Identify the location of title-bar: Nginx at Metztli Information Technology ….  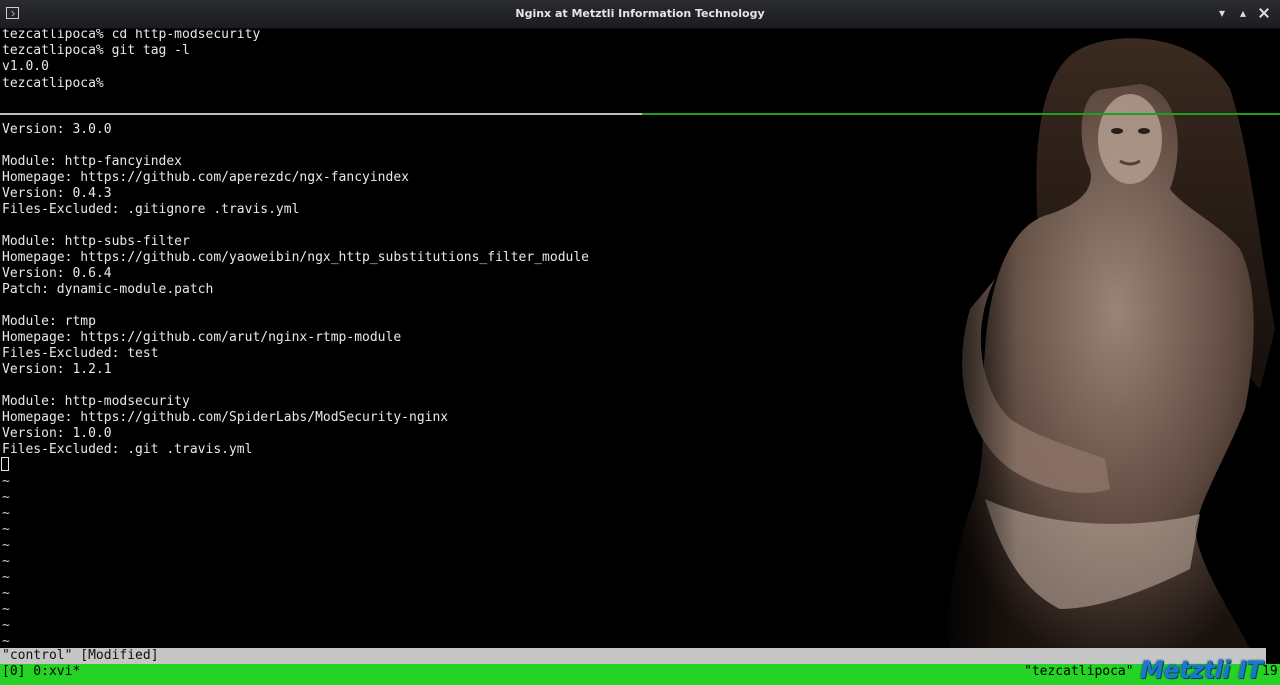
(640, 14).